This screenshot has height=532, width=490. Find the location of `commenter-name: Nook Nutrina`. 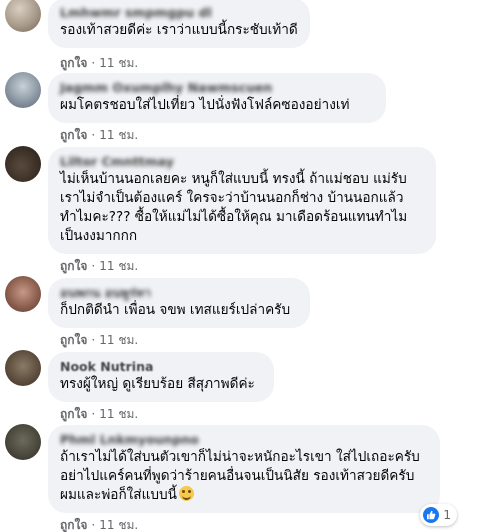

commenter-name: Nook Nutrina is located at coordinates (161, 367).